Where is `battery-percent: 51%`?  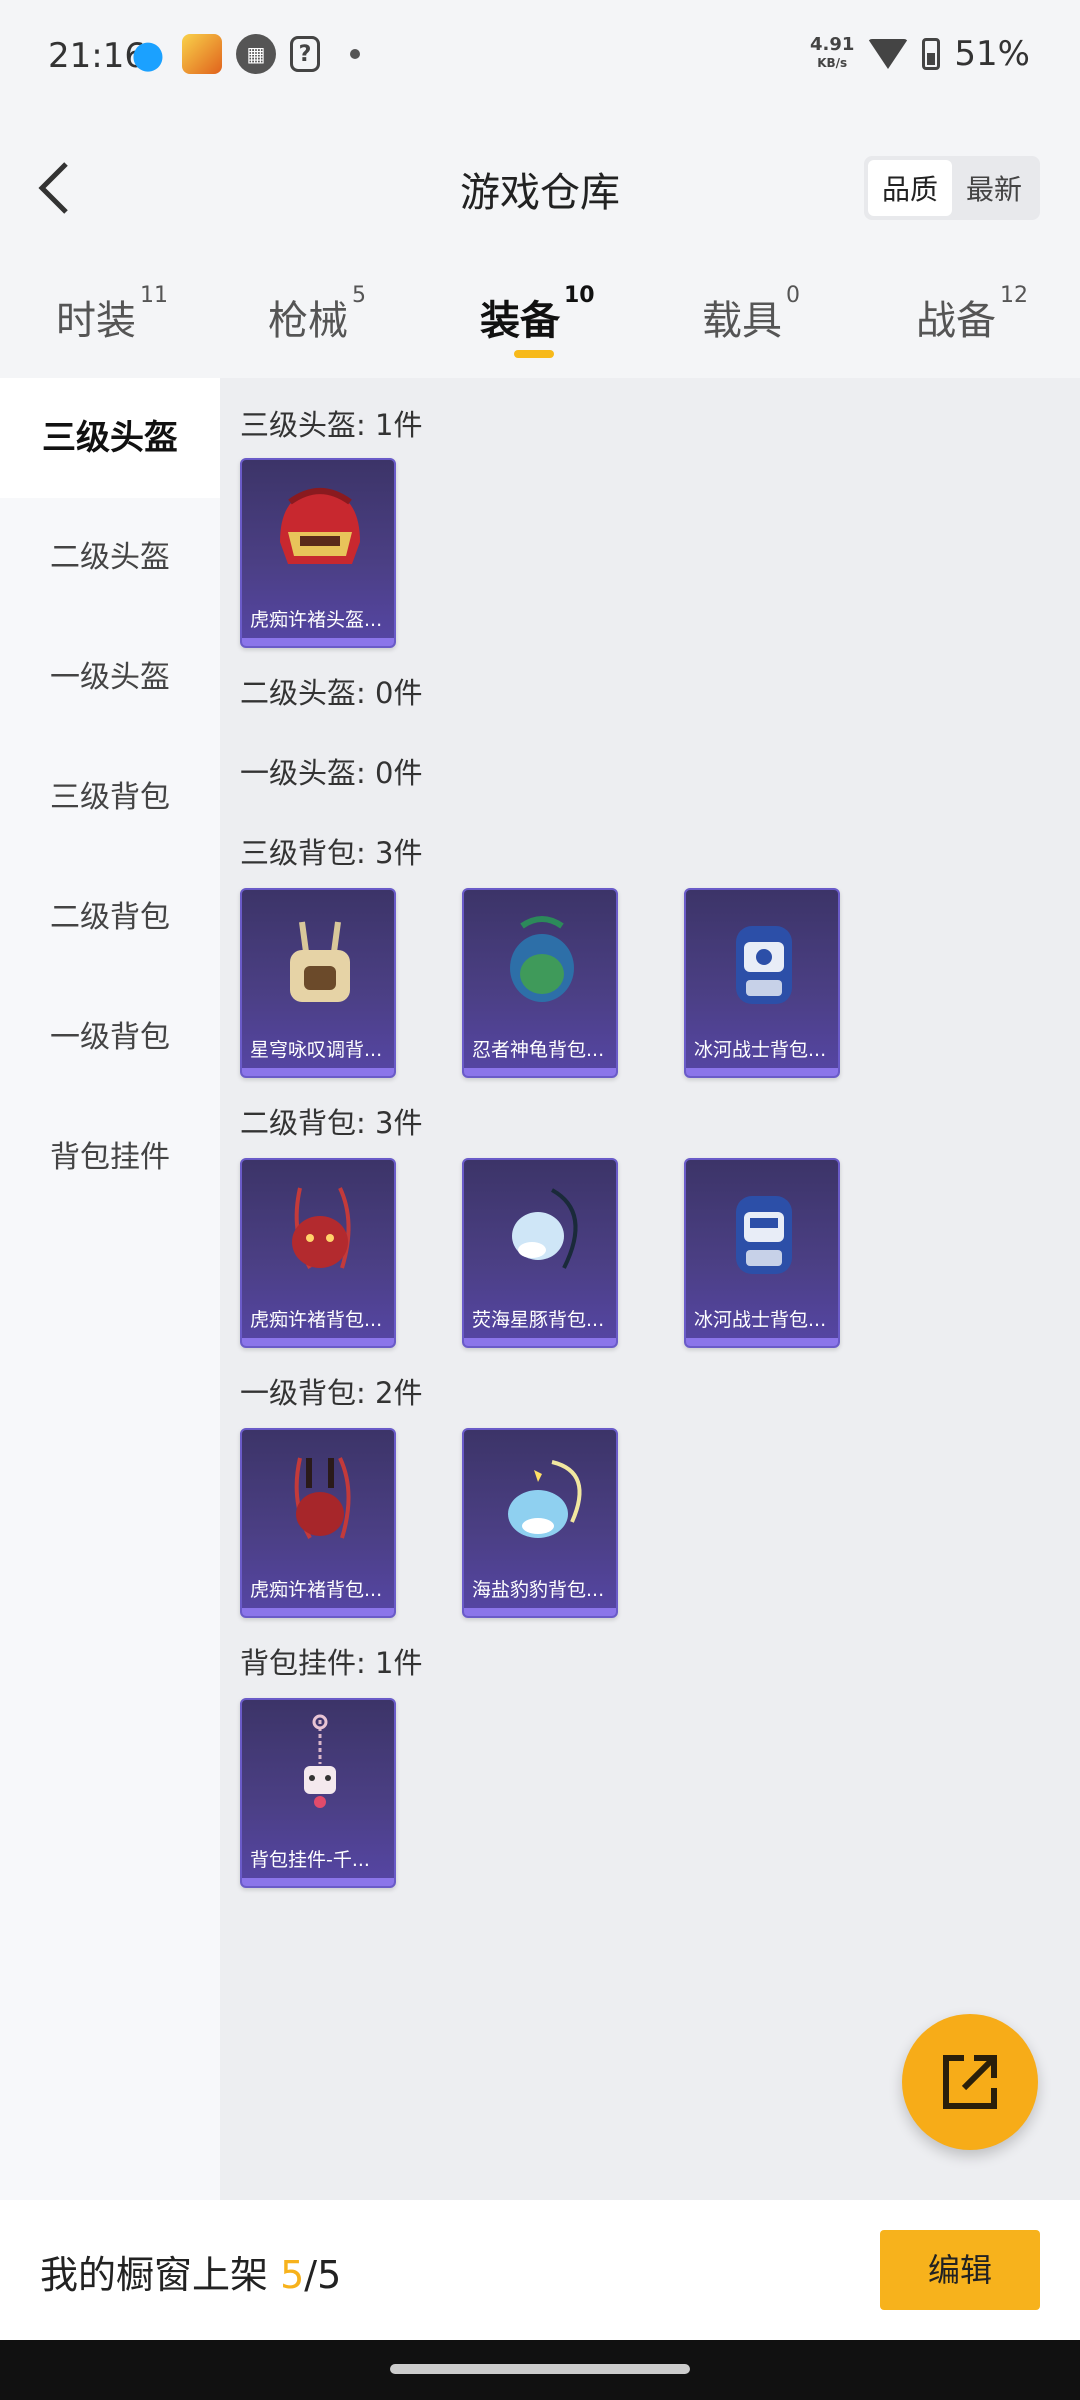 battery-percent: 51% is located at coordinates (992, 54).